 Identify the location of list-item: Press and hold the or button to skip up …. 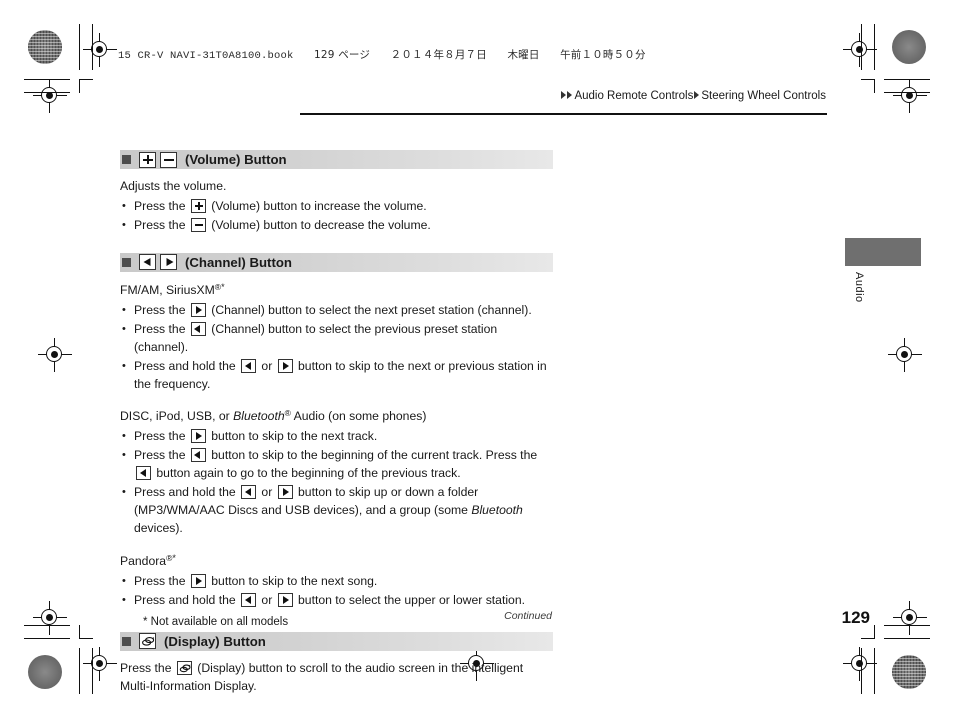
(336, 511).